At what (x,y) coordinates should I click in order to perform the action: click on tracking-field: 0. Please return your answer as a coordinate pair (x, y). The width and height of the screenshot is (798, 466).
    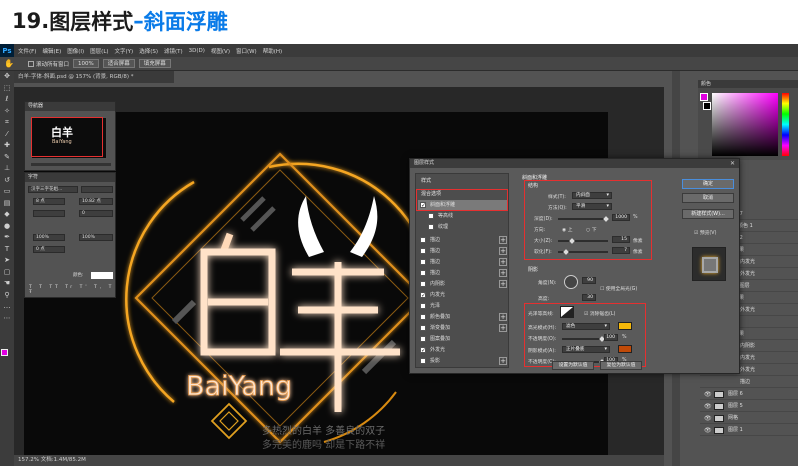
    Looking at the image, I should click on (96, 213).